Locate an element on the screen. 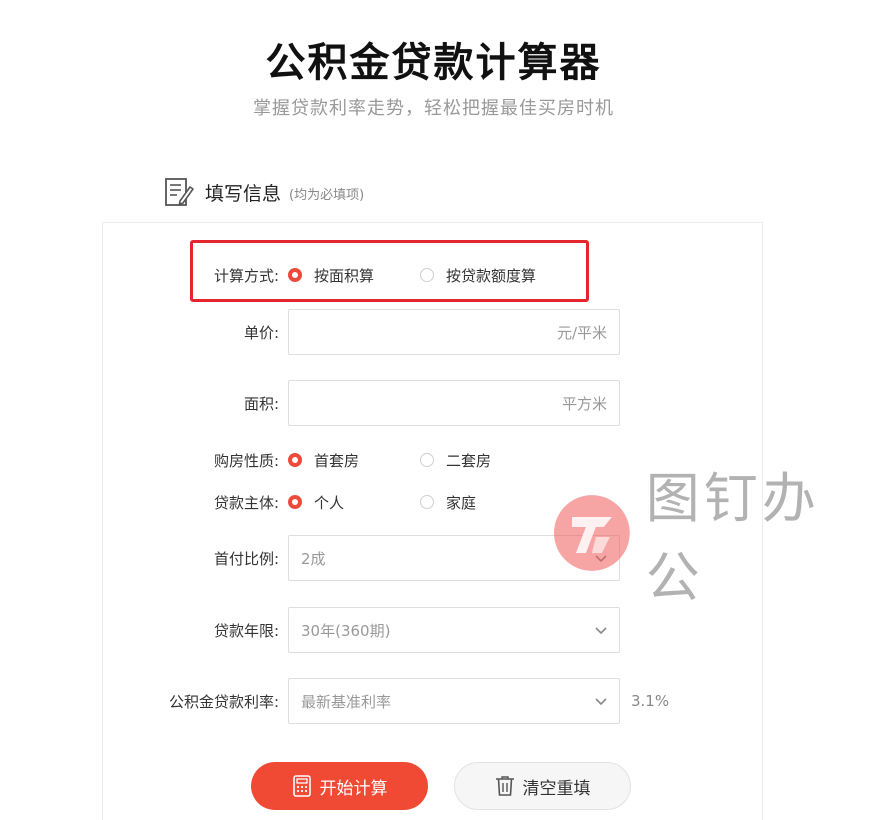 Image resolution: width=877 pixels, height=820 pixels. radio-label: 家庭 is located at coordinates (461, 502).